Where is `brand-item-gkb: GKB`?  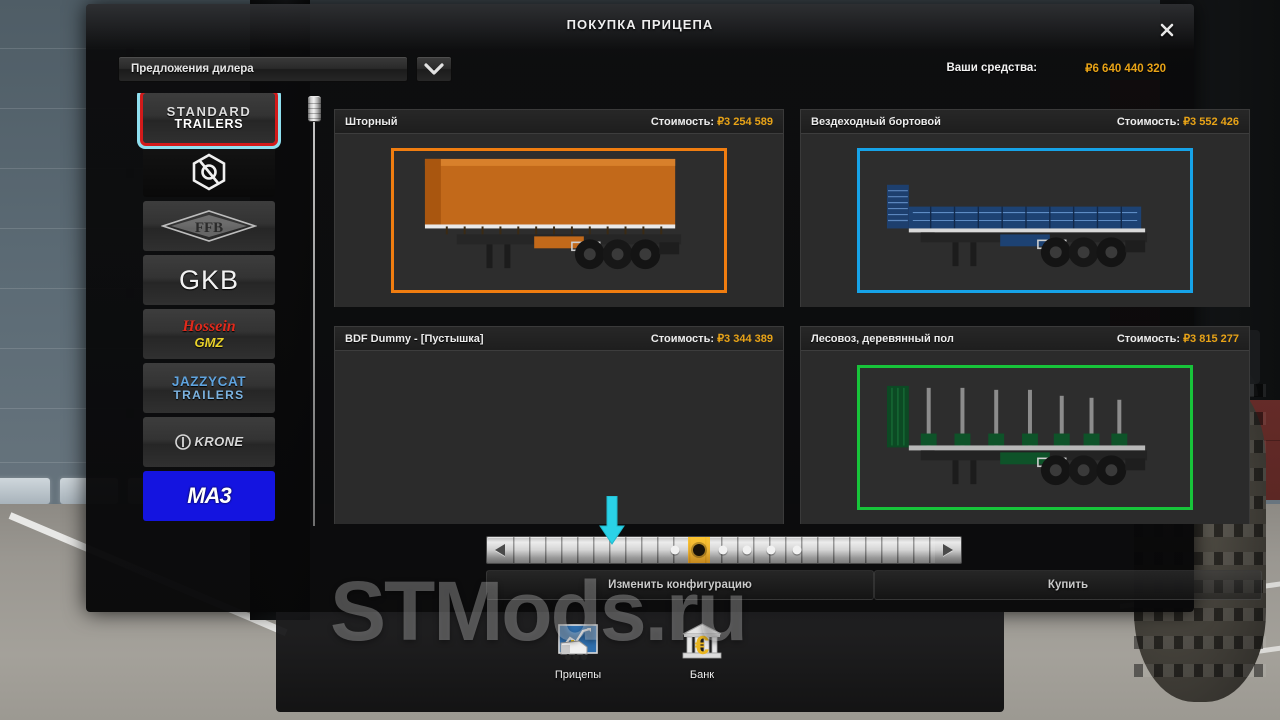 brand-item-gkb: GKB is located at coordinates (209, 280).